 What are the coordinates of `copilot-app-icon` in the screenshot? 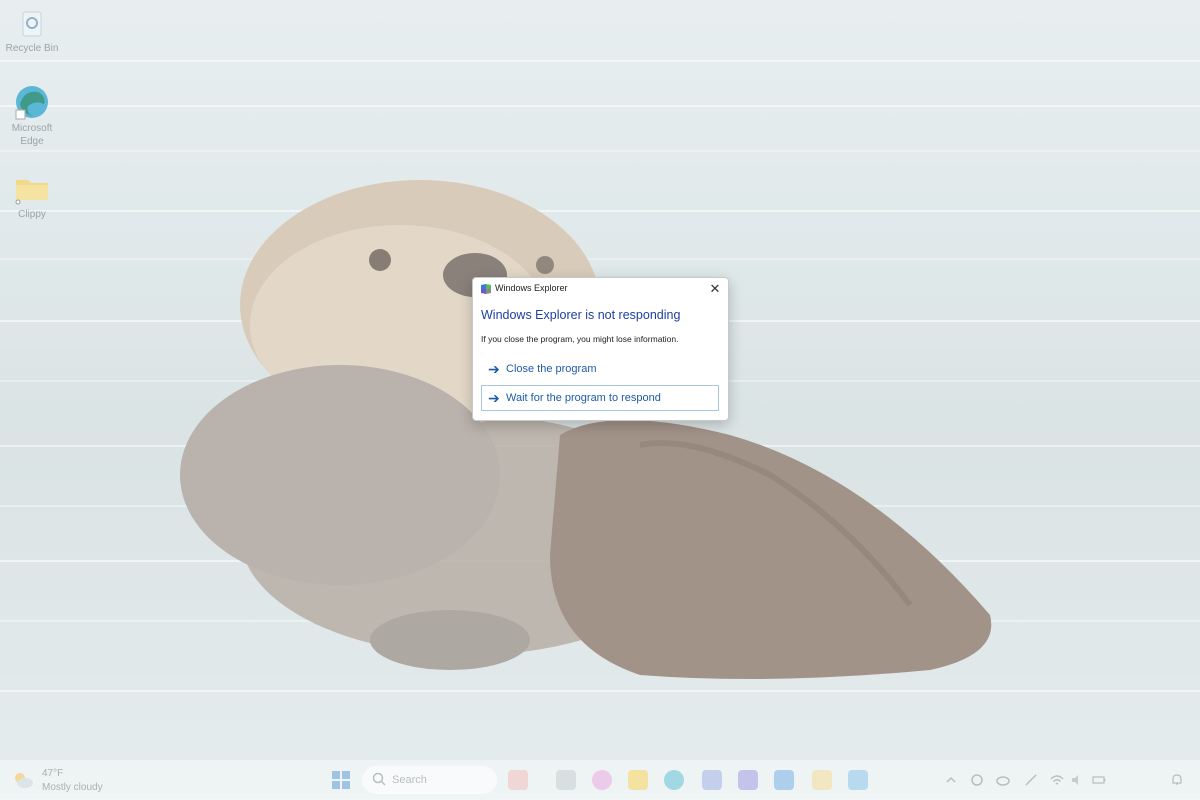 It's located at (602, 780).